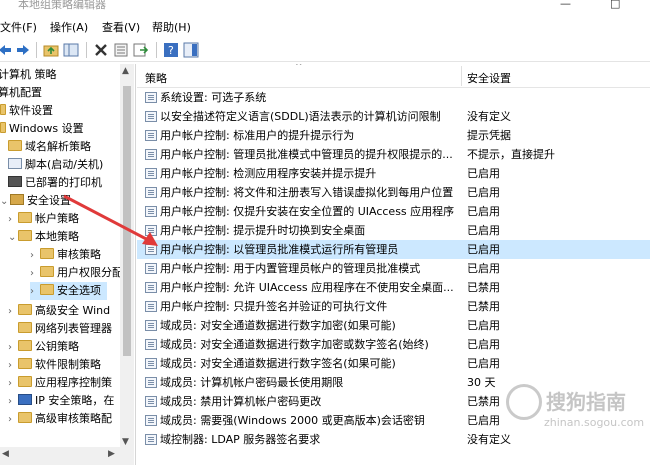 The width and height of the screenshot is (650, 465). I want to click on tree-item: 计算机 策略, so click(28, 75).